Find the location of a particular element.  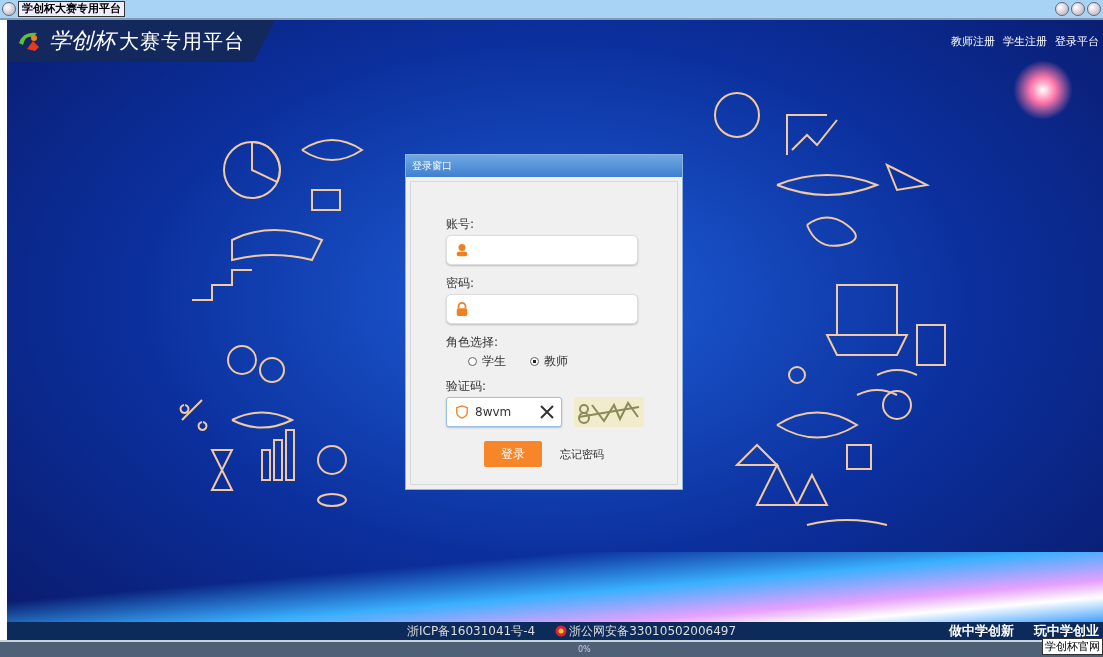

progress-text: 0% is located at coordinates (584, 649).